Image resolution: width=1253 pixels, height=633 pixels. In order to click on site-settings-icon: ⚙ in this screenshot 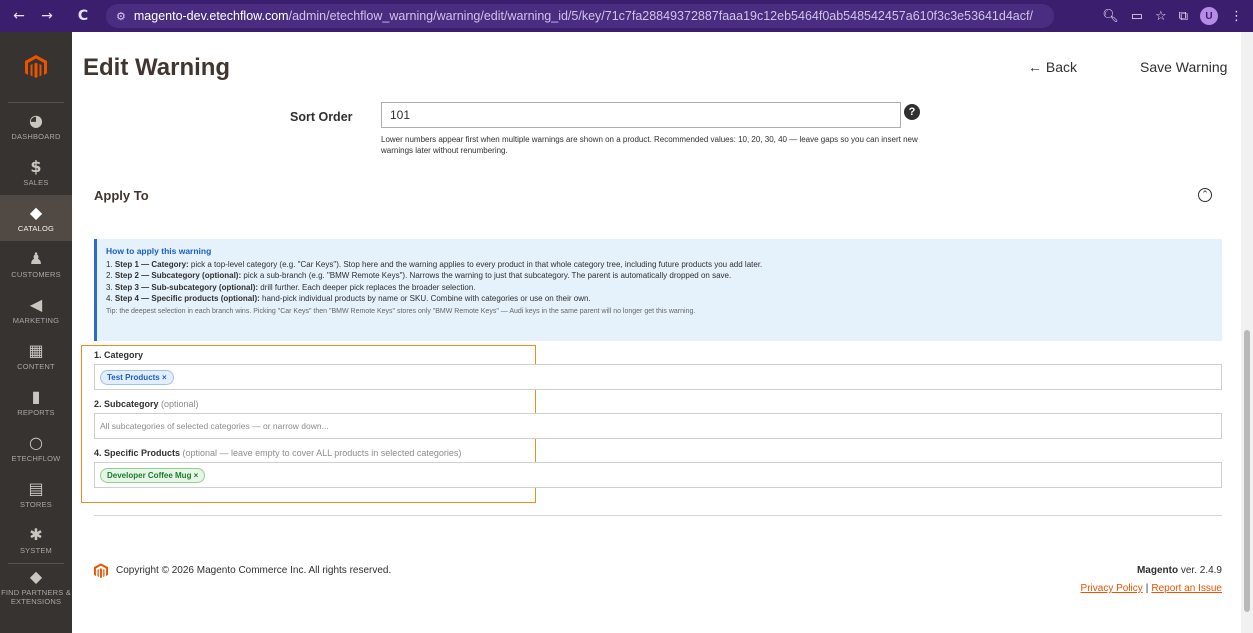, I will do `click(121, 16)`.